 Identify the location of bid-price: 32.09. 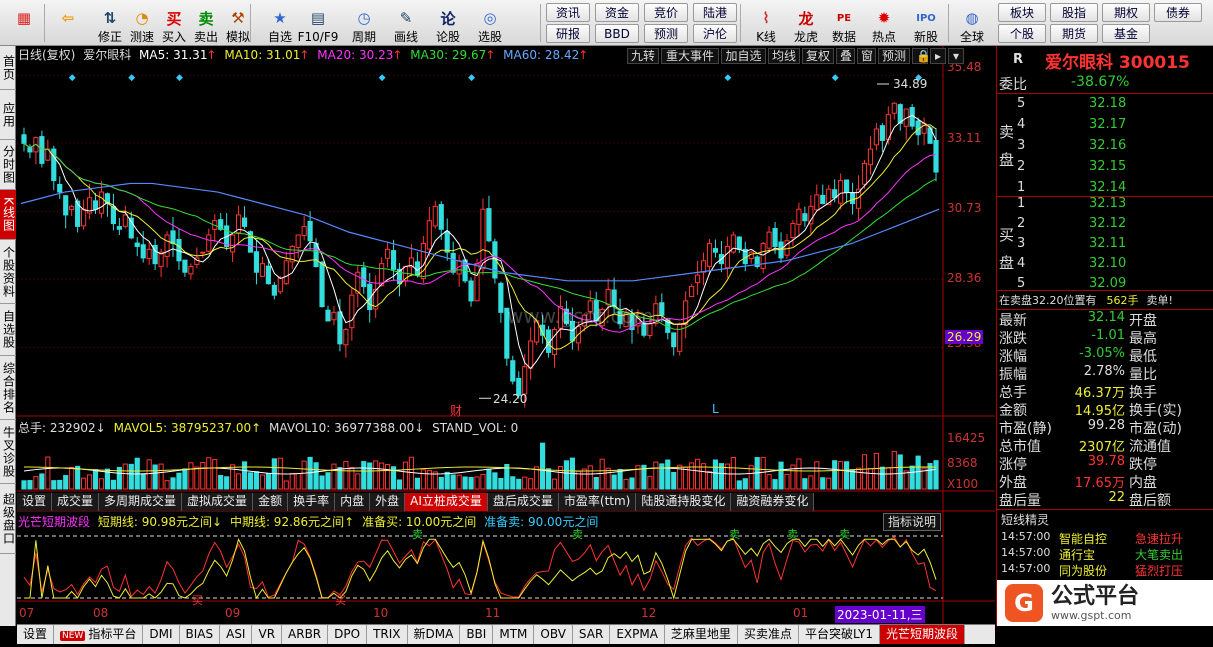
(1107, 283).